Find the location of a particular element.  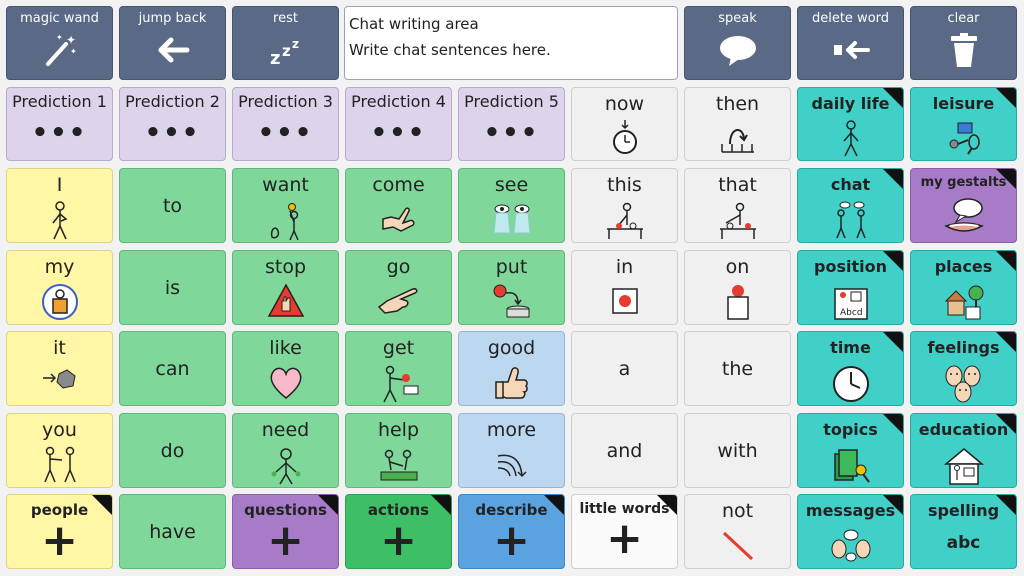

word-put-button: put is located at coordinates (511, 287).